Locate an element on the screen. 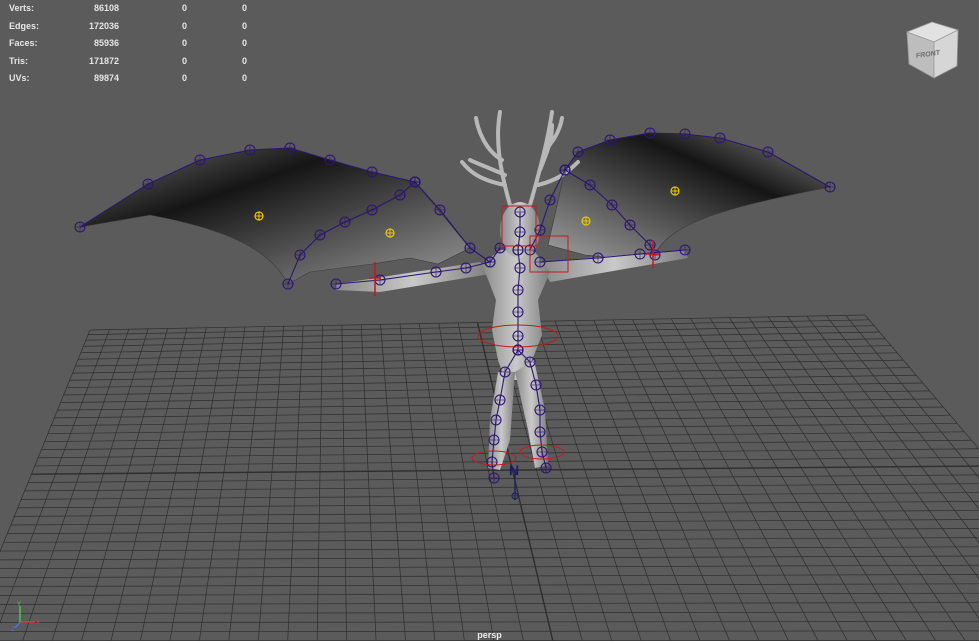  hud-value: 171872 is located at coordinates (103, 60).